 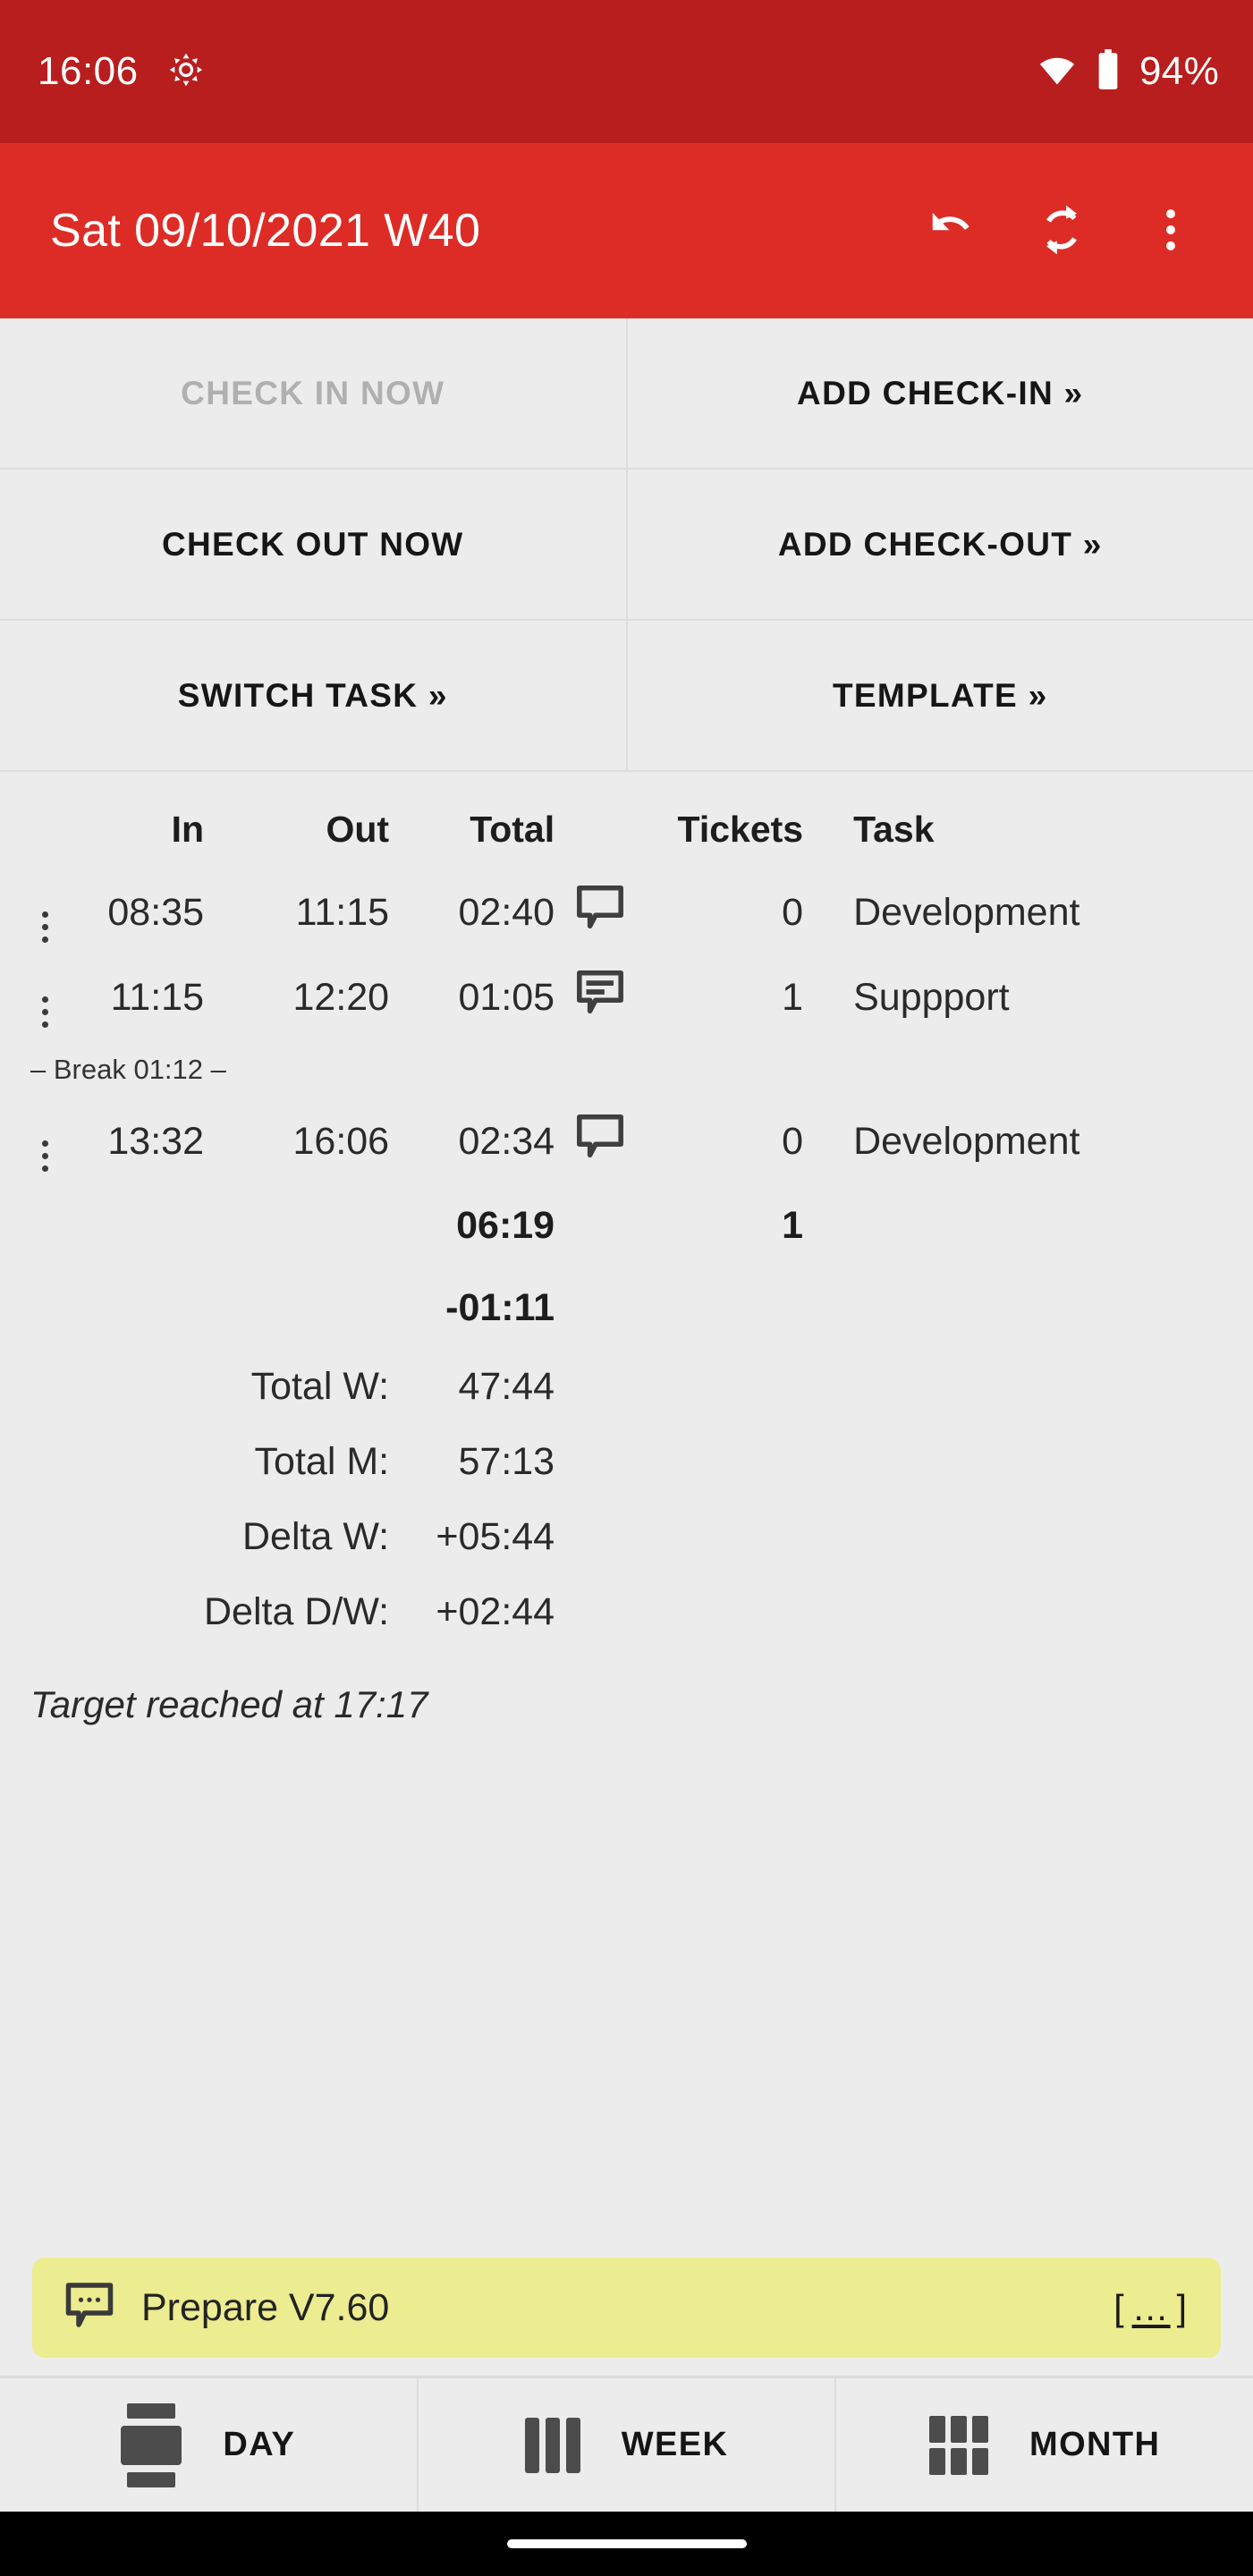 What do you see at coordinates (1057, 72) in the screenshot?
I see `wifi-icon` at bounding box center [1057, 72].